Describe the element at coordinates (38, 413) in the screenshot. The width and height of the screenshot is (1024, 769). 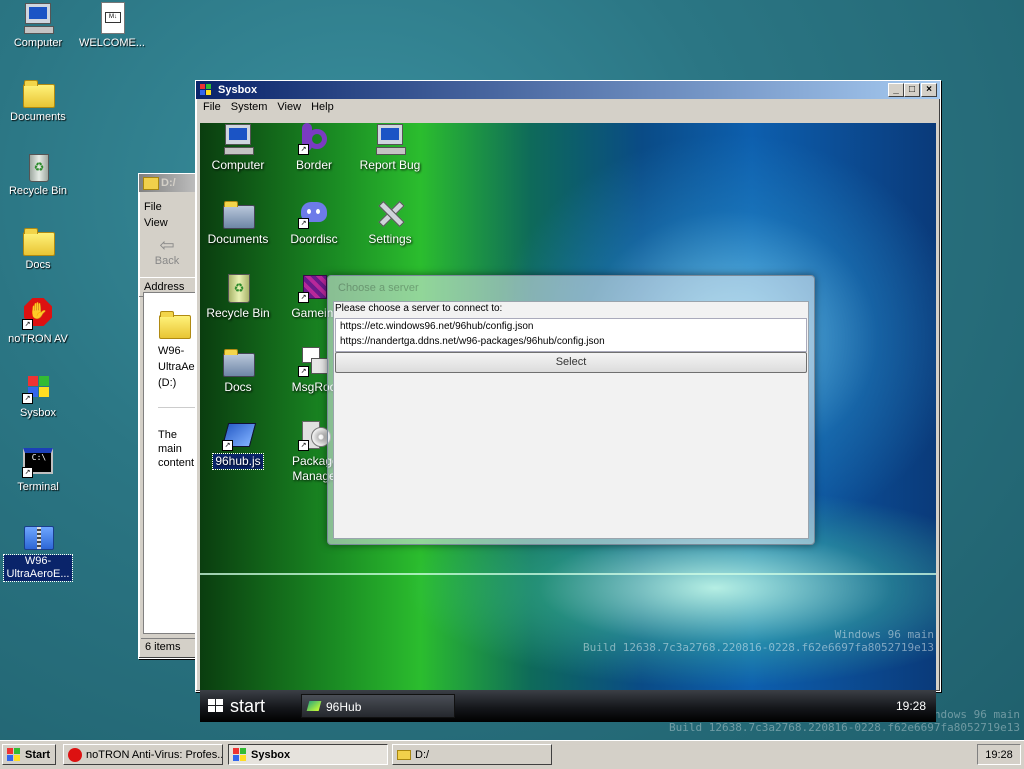
I see `desktop-icon-label: Sysbox` at that location.